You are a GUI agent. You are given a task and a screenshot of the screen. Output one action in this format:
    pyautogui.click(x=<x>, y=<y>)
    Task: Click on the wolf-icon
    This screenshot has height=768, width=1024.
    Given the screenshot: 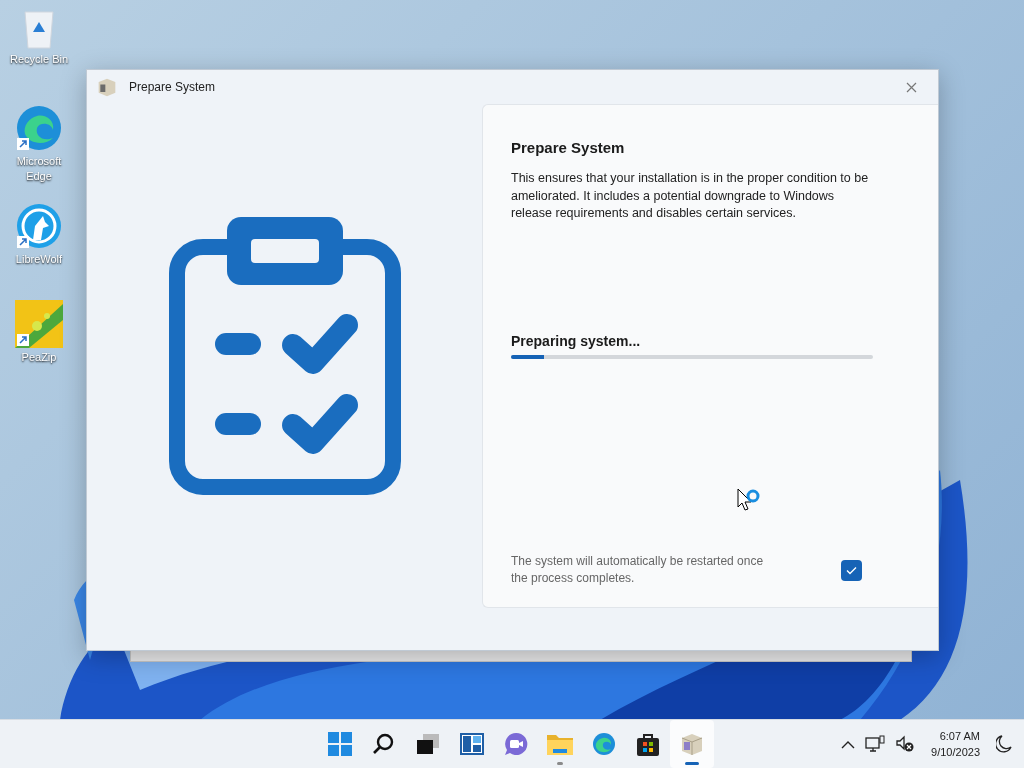 What is the action you would take?
    pyautogui.click(x=39, y=226)
    